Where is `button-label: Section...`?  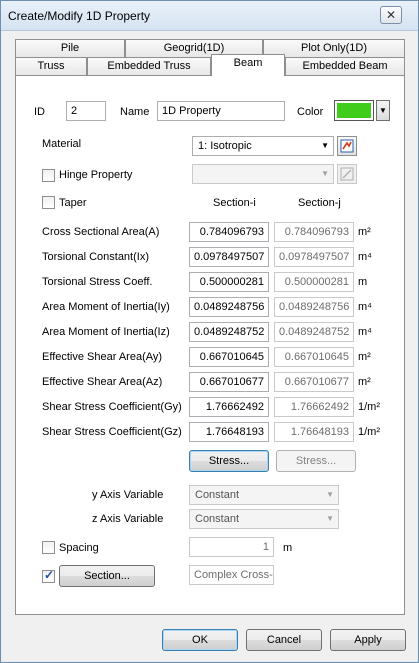 button-label: Section... is located at coordinates (107, 576).